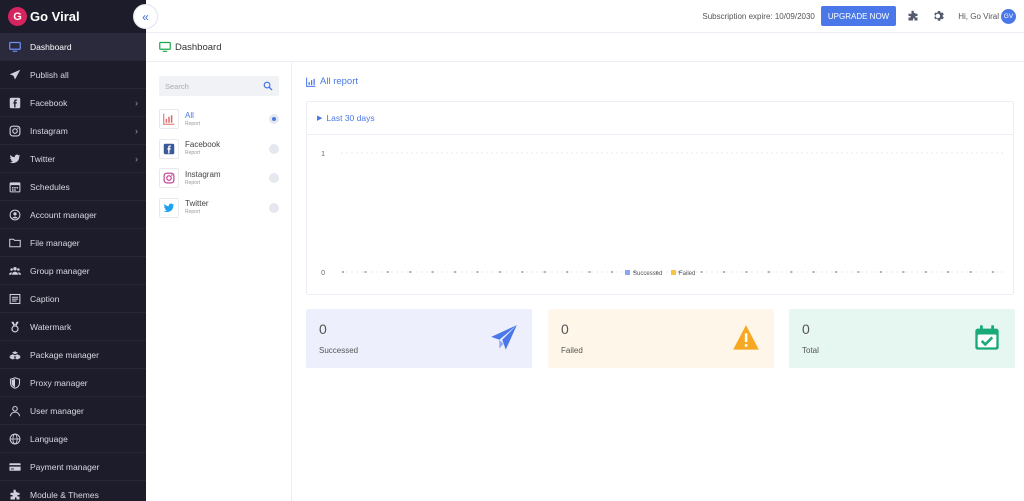  I want to click on twitter-icon, so click(15, 159).